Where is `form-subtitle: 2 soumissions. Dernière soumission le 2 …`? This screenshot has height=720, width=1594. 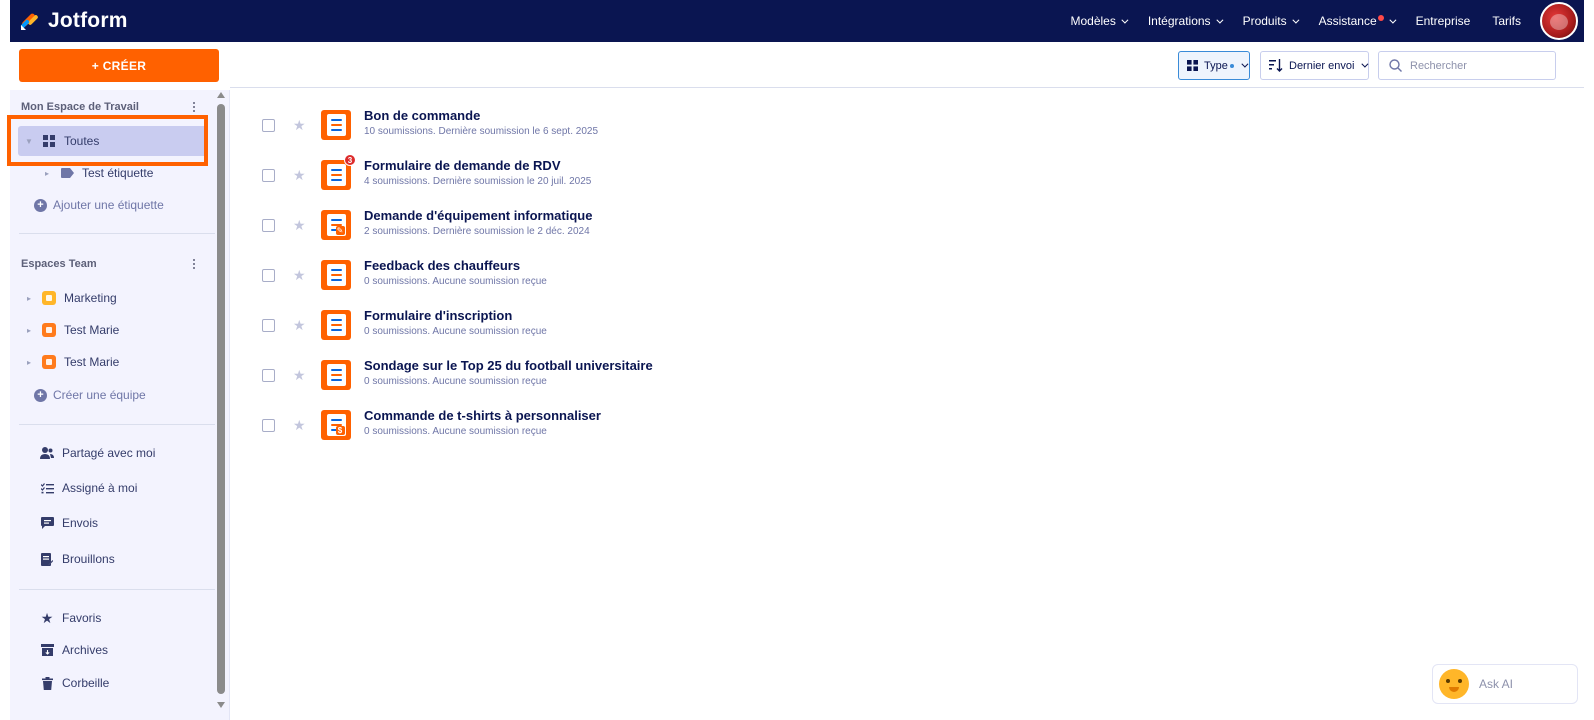 form-subtitle: 2 soumissions. Dernière soumission le 2 … is located at coordinates (477, 231).